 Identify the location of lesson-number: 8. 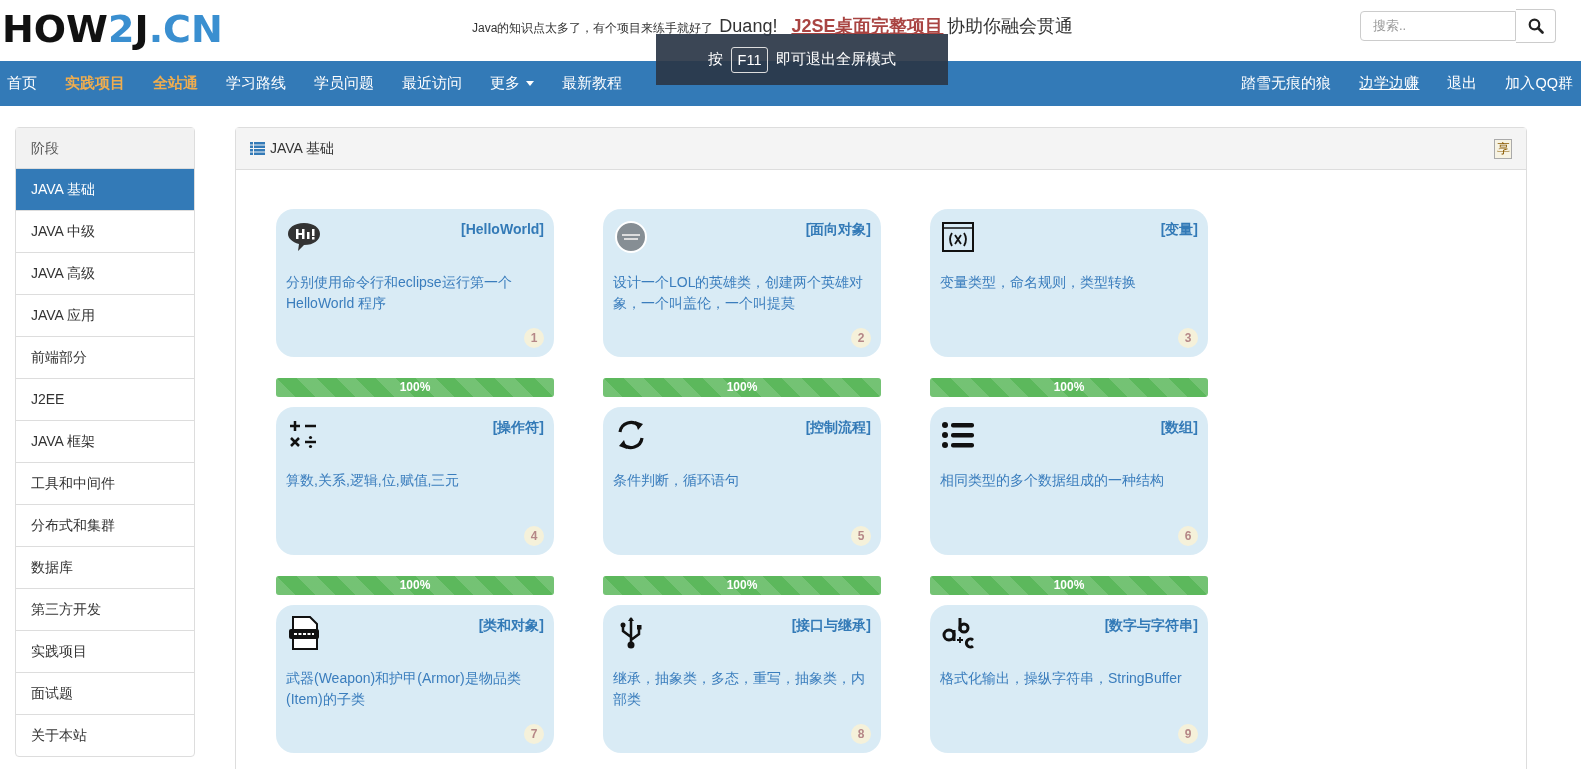
(861, 734).